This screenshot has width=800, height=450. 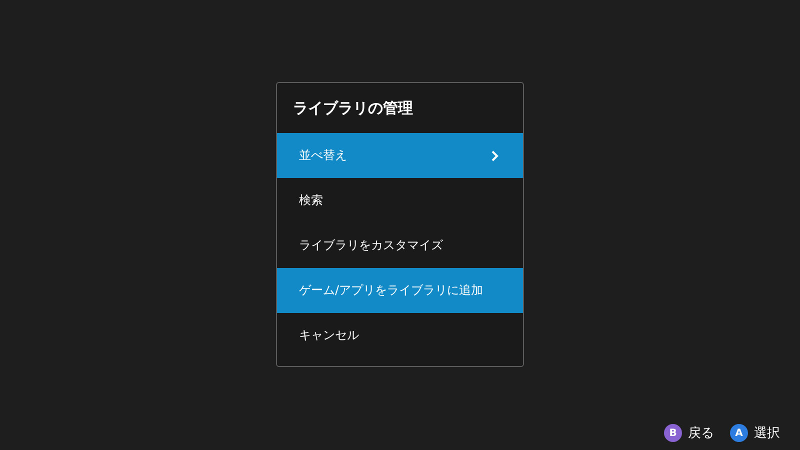 I want to click on hint-label: 選択, so click(x=767, y=433).